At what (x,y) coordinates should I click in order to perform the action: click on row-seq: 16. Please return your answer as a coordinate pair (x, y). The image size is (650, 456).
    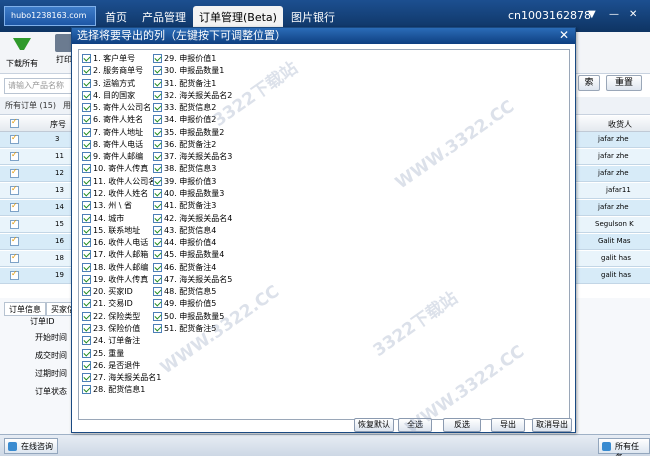
    Looking at the image, I should click on (59, 241).